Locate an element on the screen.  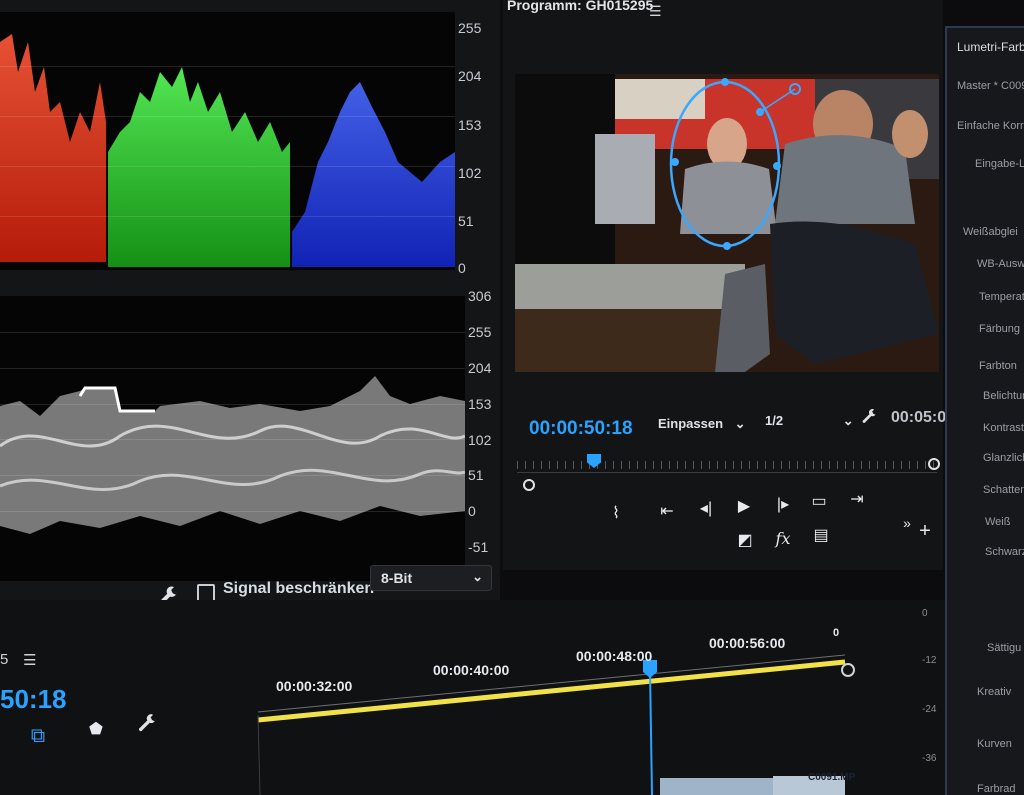
lumetri-item: Eingabe-LU is located at coordinates (999, 164).